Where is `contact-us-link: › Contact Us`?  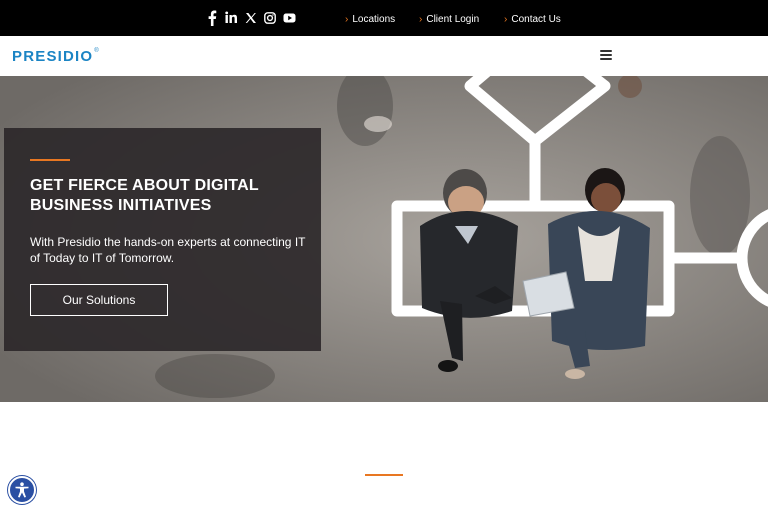
contact-us-link: › Contact Us is located at coordinates (532, 19).